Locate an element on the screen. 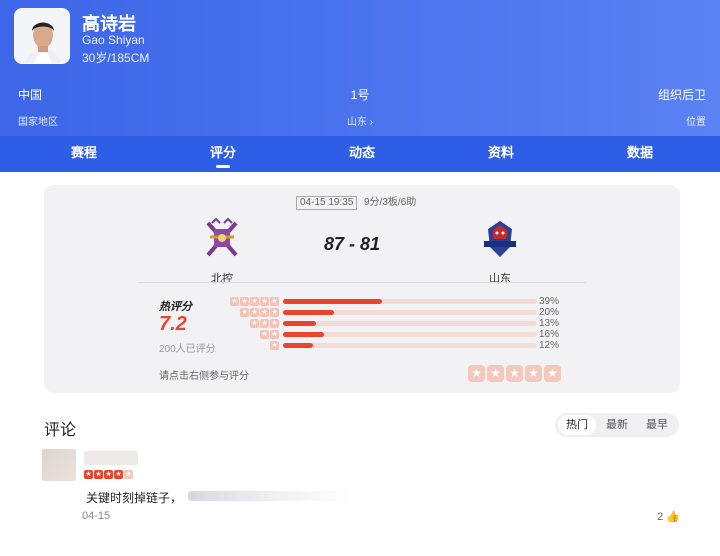 The image size is (720, 556). game-stat-line: 9分/3板/6助 is located at coordinates (390, 202).